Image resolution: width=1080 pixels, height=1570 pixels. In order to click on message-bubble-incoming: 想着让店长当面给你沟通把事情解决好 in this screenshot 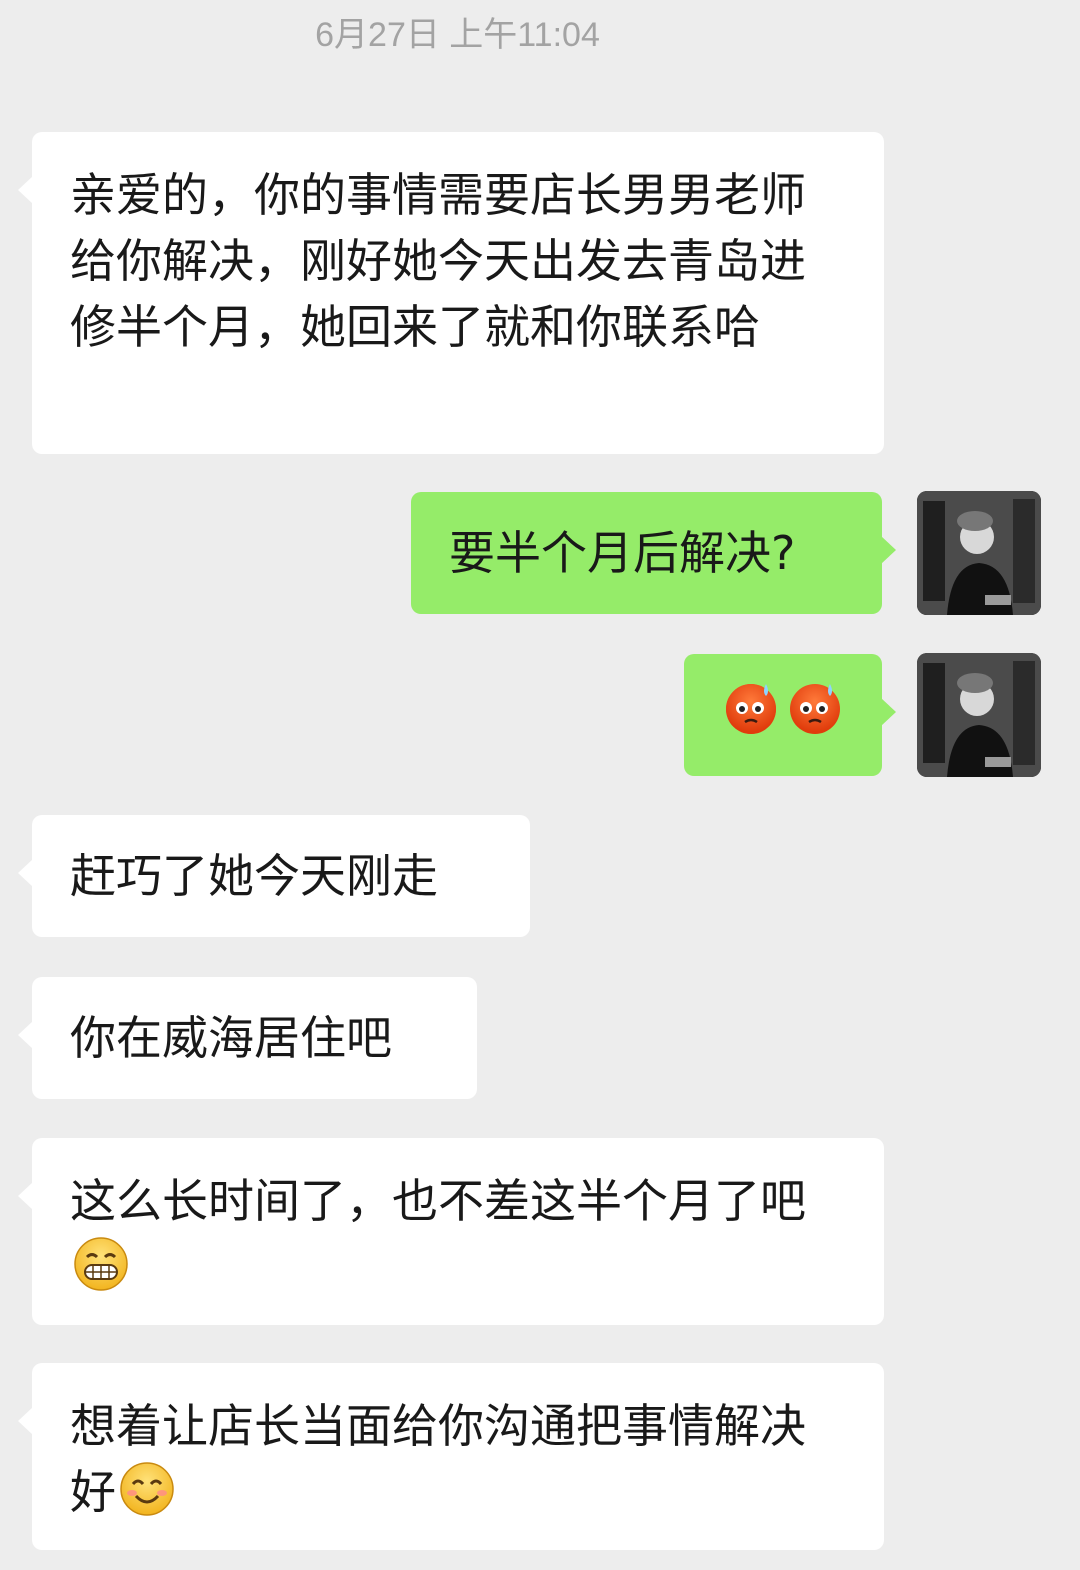, I will do `click(451, 1456)`.